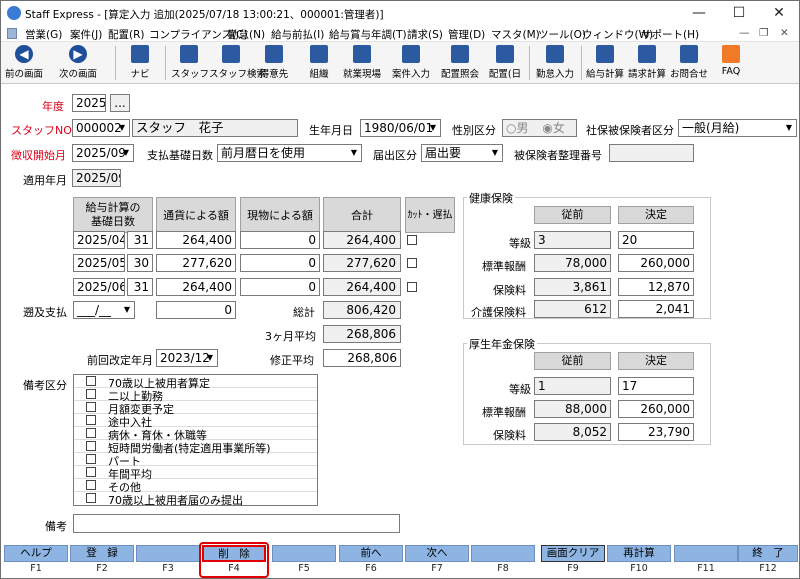 The width and height of the screenshot is (800, 579). Describe the element at coordinates (412, 240) in the screenshot. I see `row1-cut-checkbox` at that location.